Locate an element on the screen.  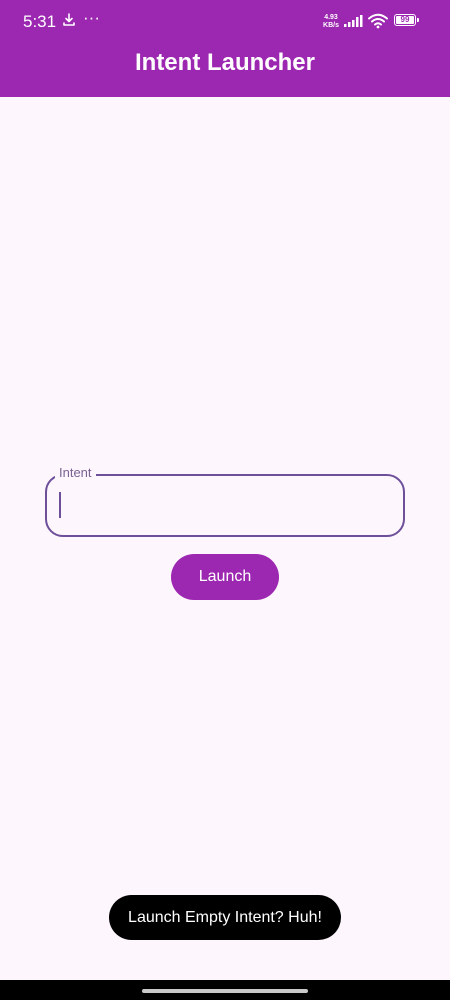
status-bar: 5:31 ··· 4.93 KB/s 99 is located at coordinates (225, 21).